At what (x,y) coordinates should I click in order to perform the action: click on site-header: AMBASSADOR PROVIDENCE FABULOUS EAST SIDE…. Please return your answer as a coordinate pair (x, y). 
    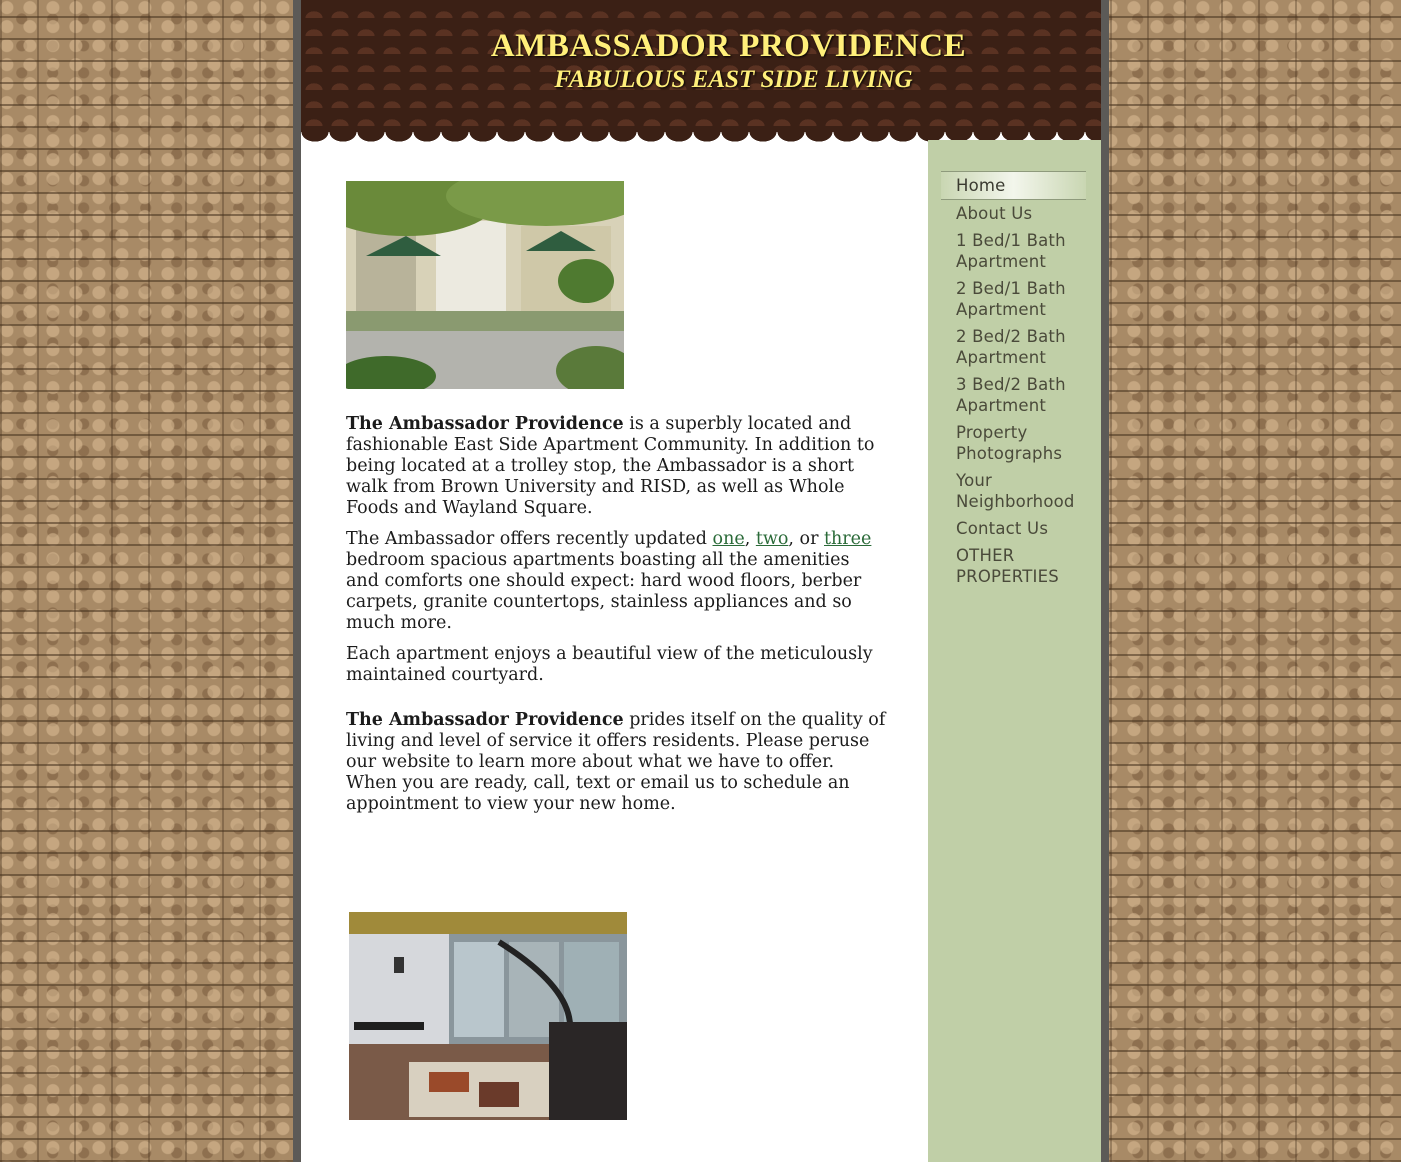
    Looking at the image, I should click on (701, 75).